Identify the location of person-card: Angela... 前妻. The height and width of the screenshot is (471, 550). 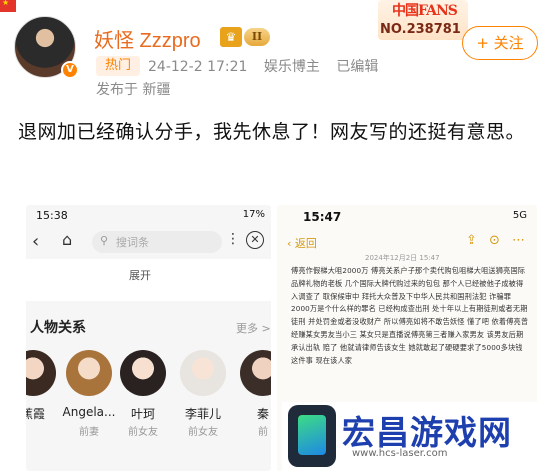
(89, 394).